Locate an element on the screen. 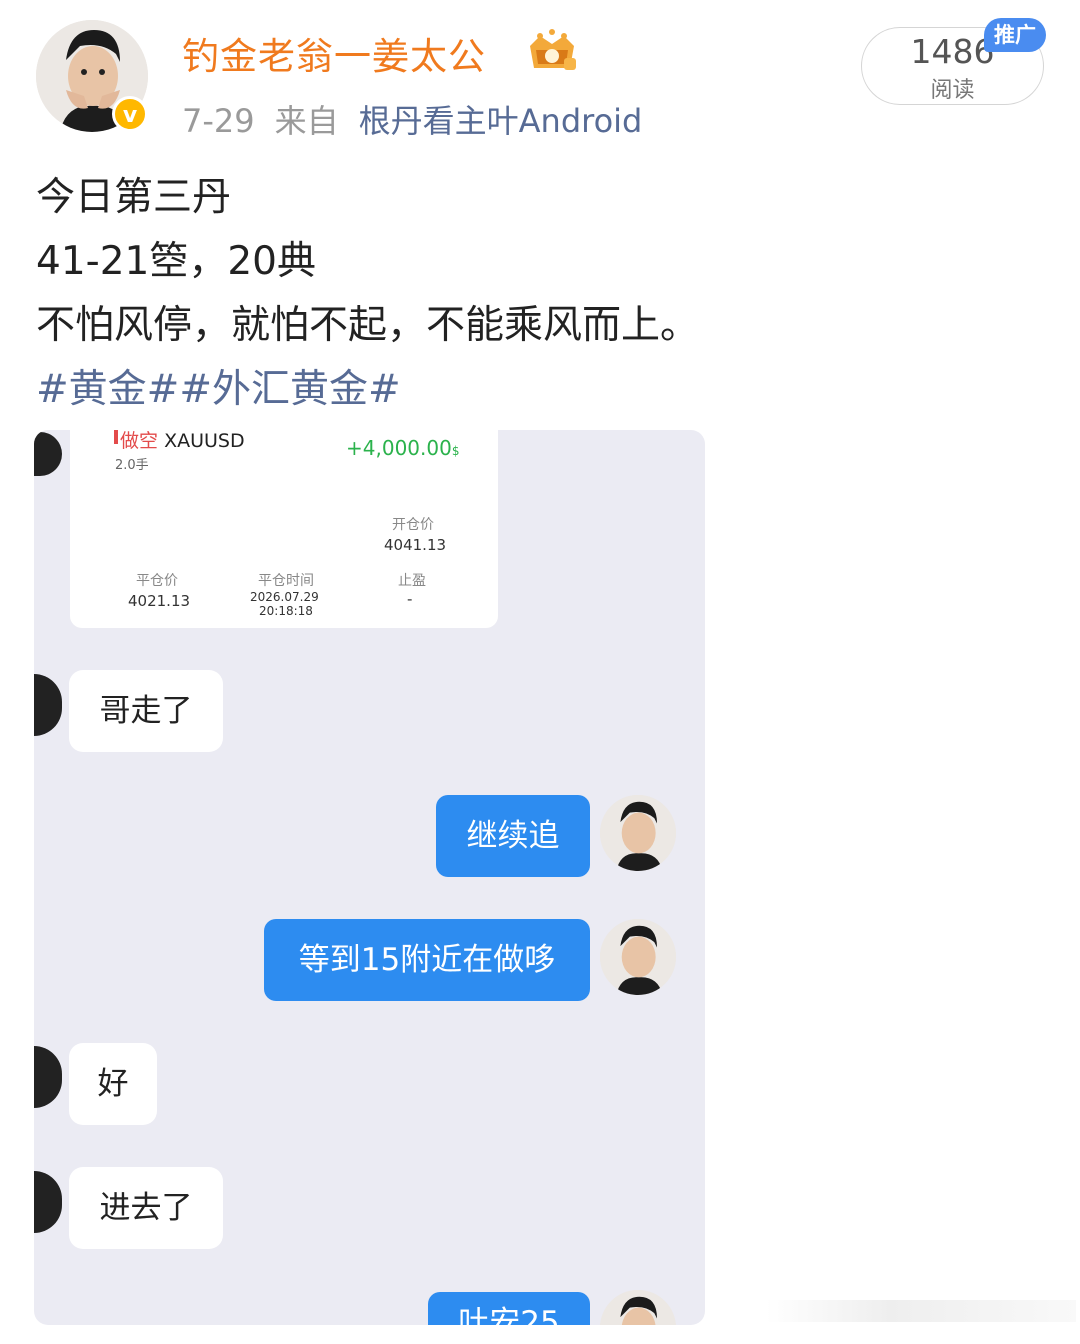  trade-profit: +4,000.00$ is located at coordinates (402, 448).